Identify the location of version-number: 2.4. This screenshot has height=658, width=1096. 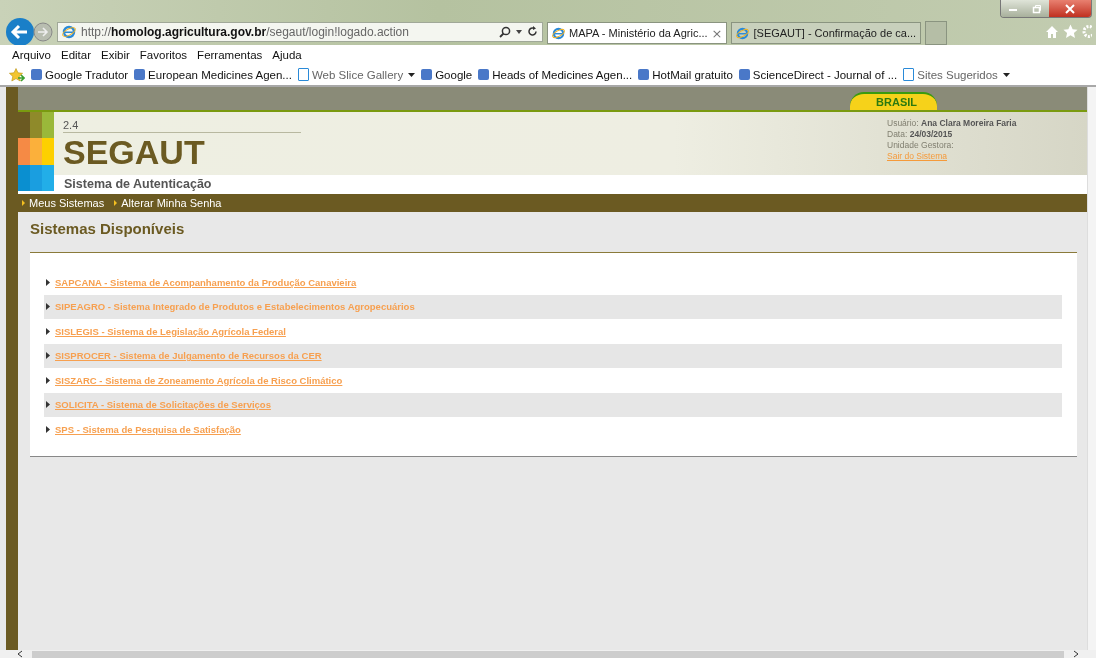
(182, 126).